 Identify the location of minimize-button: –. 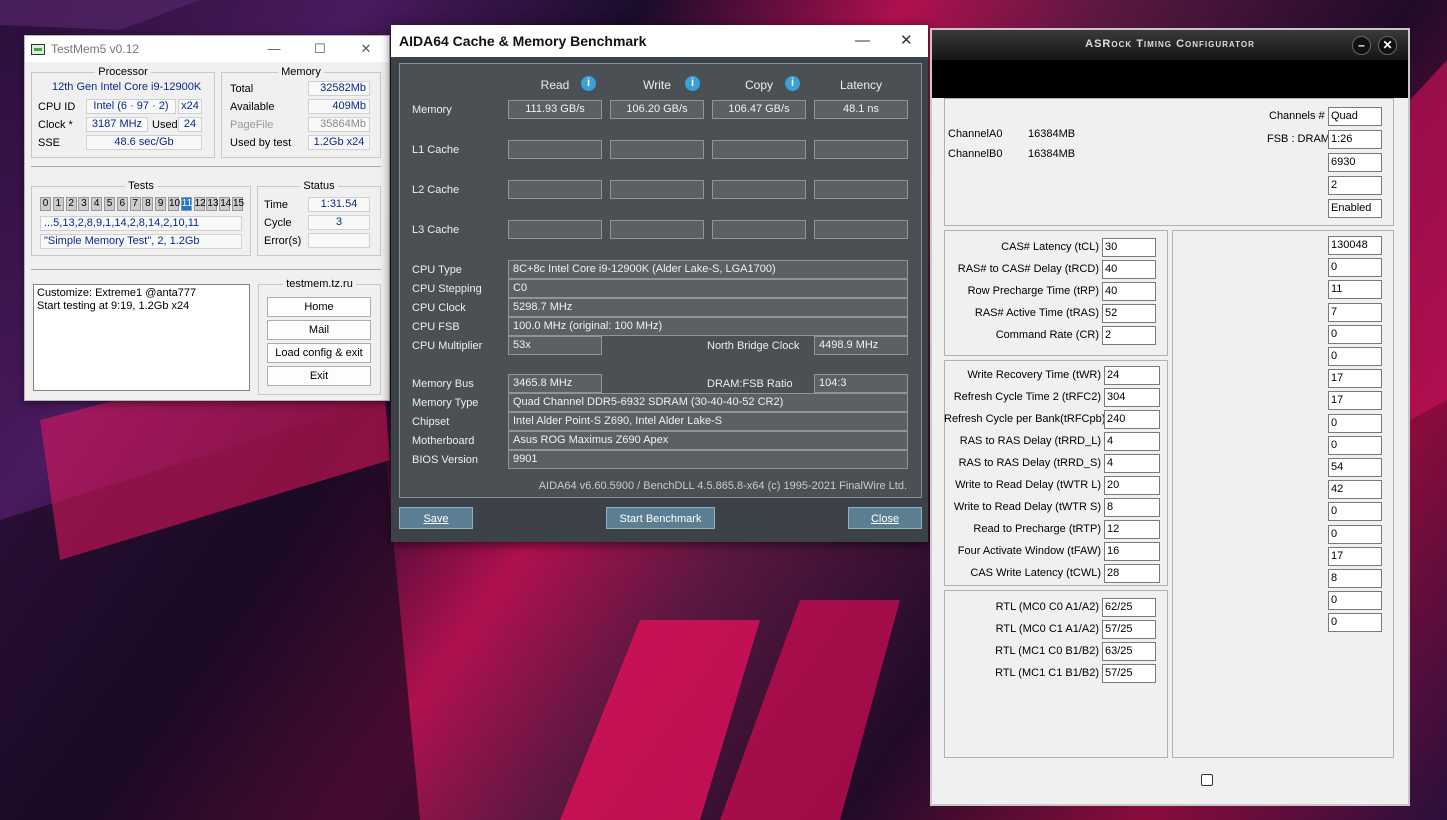
(1361, 45).